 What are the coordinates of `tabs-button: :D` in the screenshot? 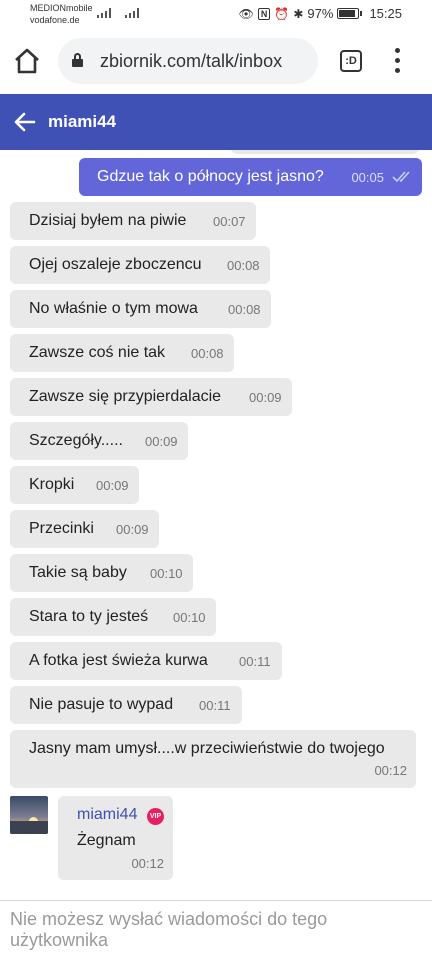 It's located at (351, 61).